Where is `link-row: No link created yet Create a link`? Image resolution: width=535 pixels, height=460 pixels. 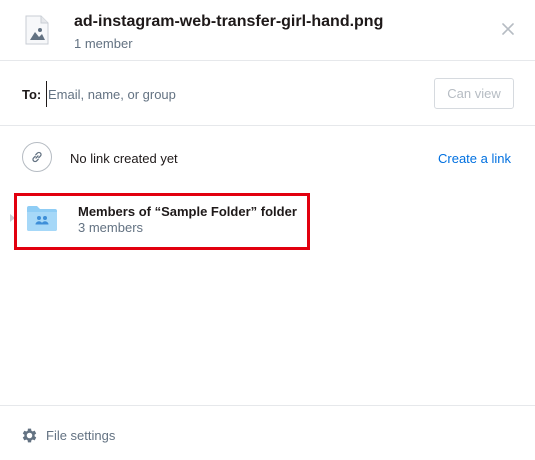 link-row: No link created yet Create a link is located at coordinates (267, 158).